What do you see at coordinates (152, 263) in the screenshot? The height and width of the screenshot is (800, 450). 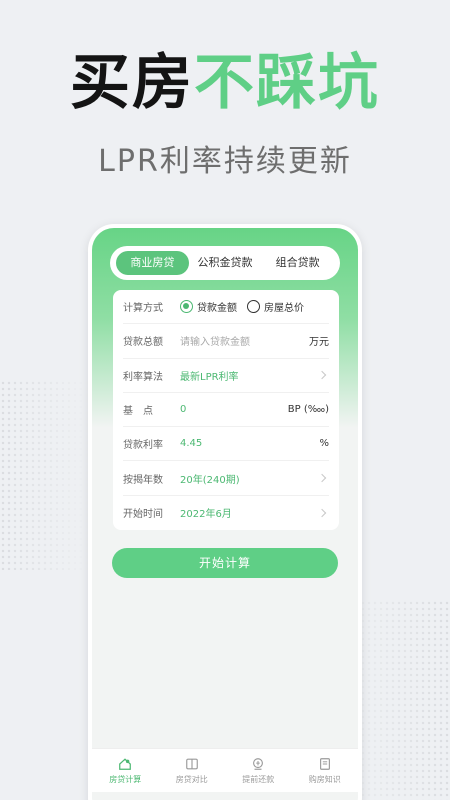 I see `tab-commercial-loan: 商业房贷` at bounding box center [152, 263].